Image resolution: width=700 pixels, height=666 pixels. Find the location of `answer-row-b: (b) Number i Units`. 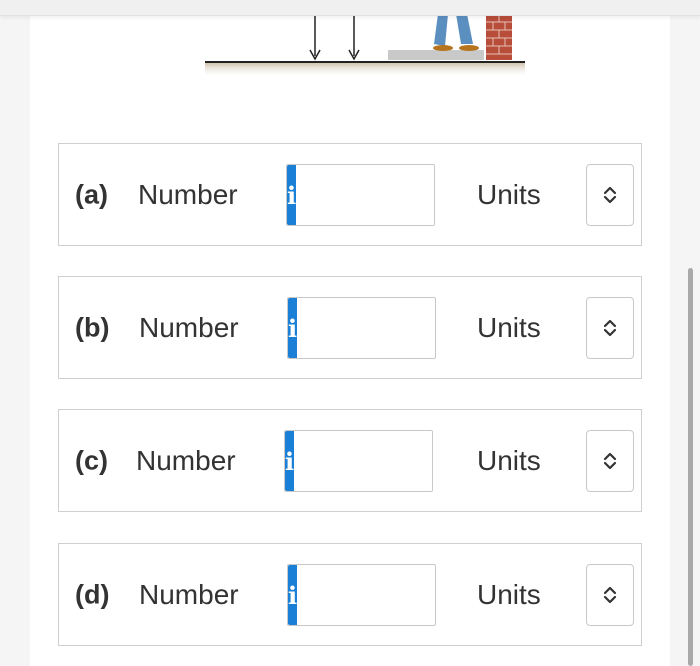

answer-row-b: (b) Number i Units is located at coordinates (350, 327).